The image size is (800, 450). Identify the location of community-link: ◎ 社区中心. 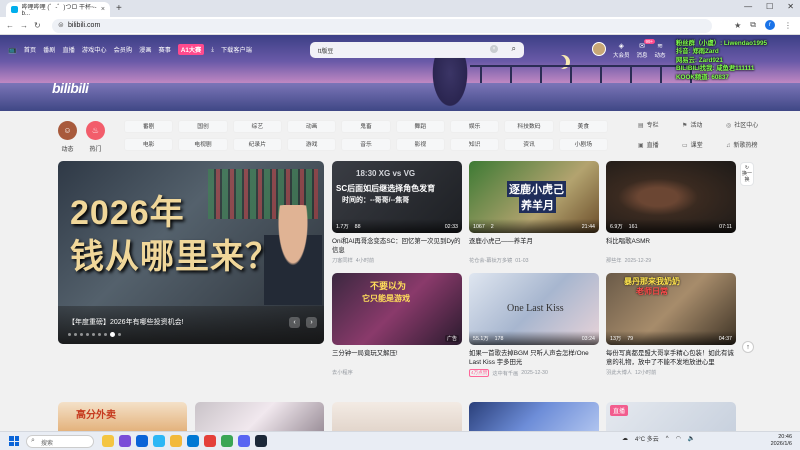
(752, 126).